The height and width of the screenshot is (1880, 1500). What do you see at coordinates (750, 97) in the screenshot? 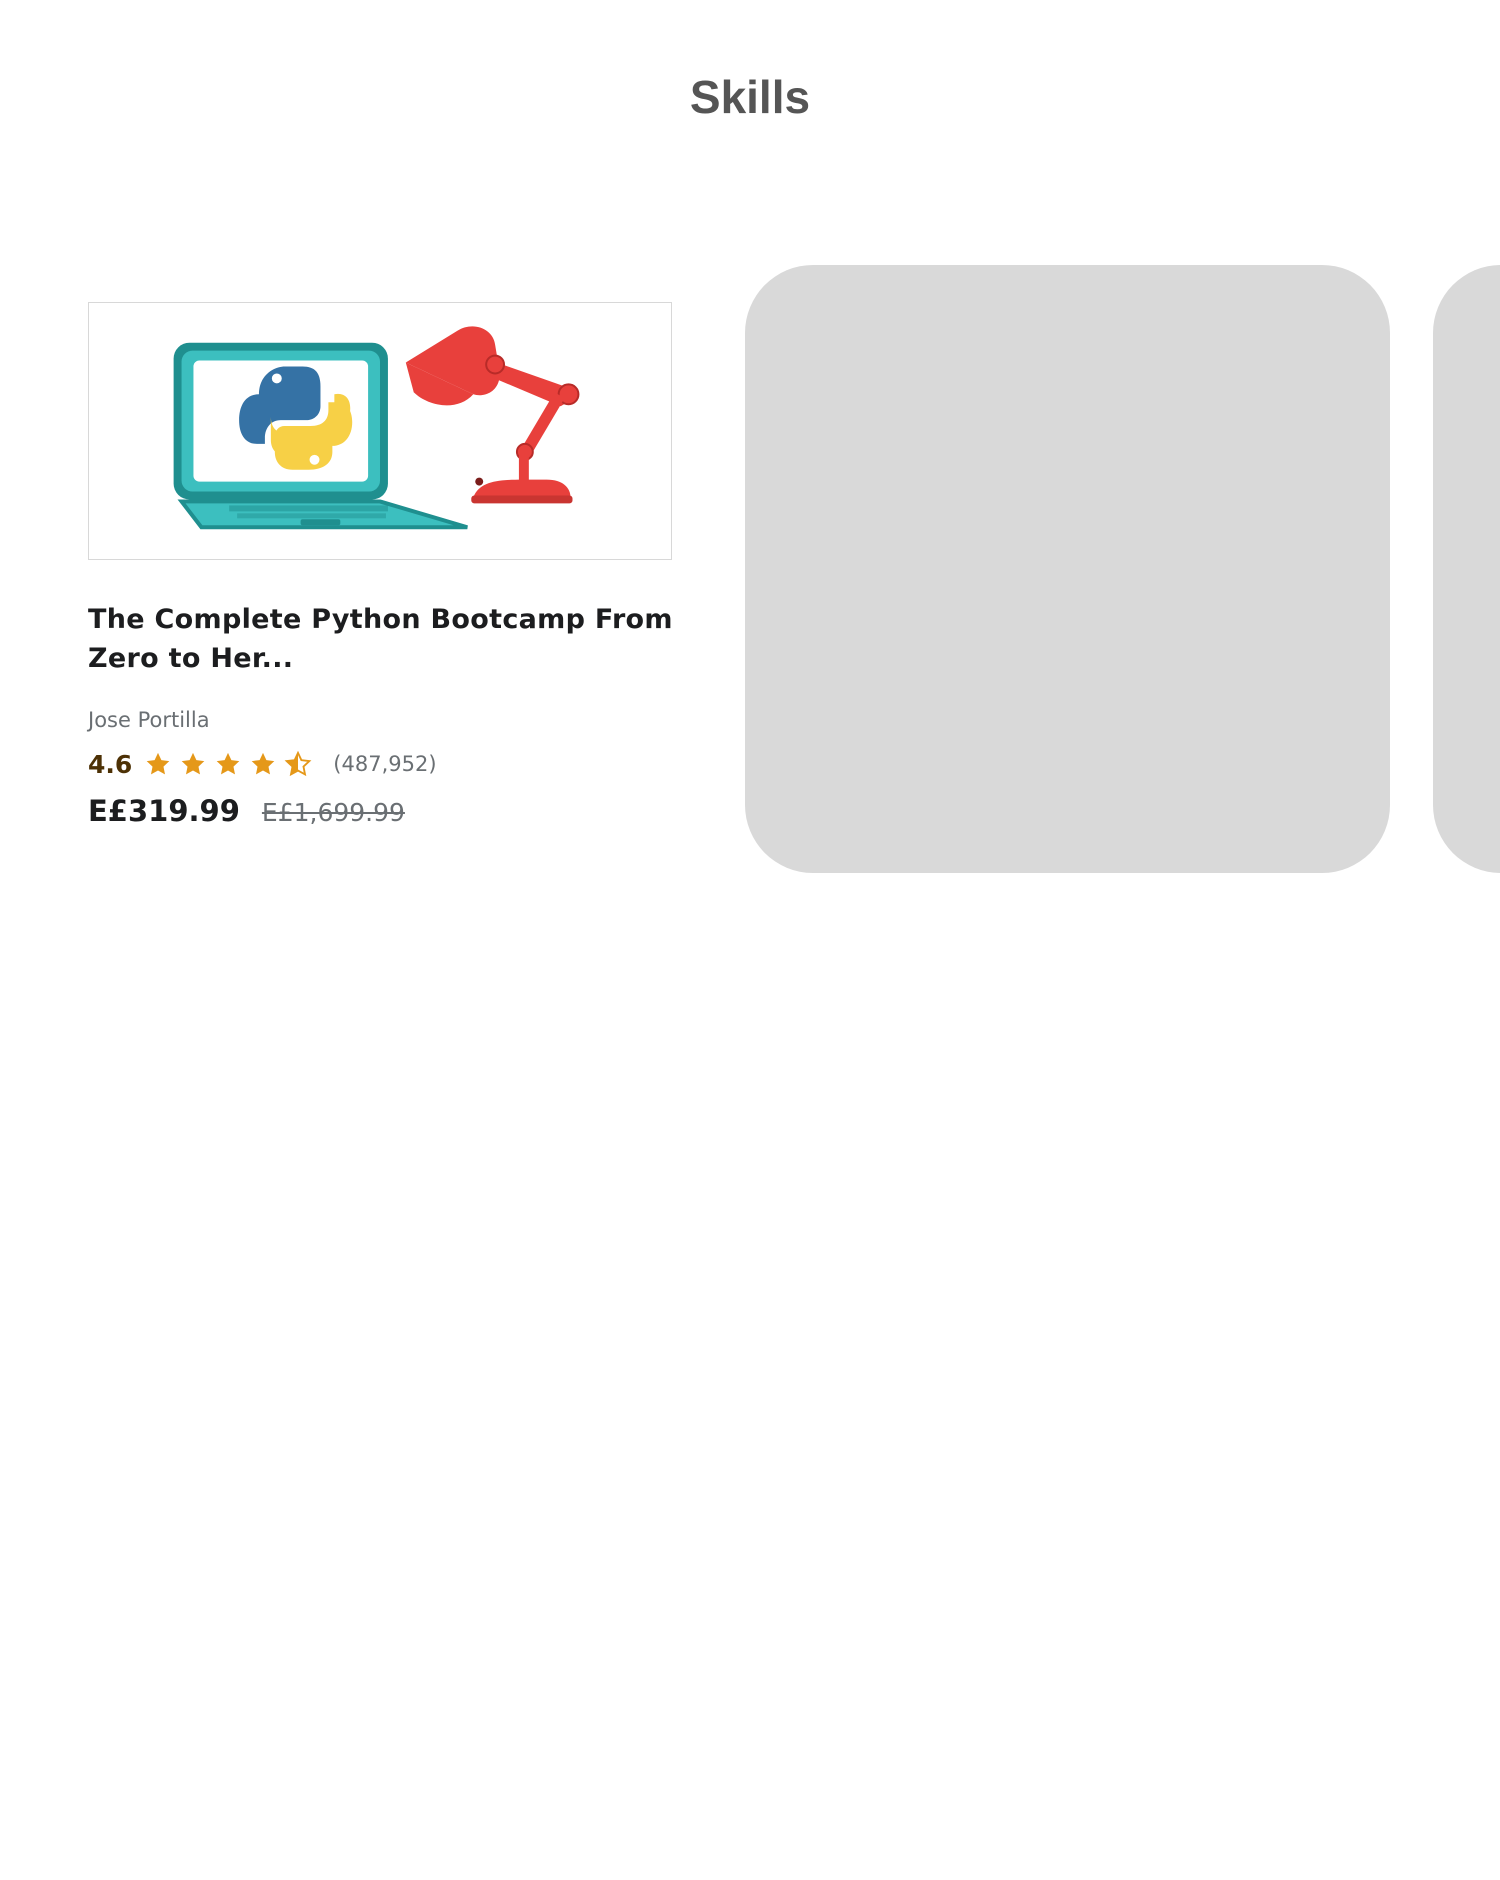
I see `page-title: Skills` at bounding box center [750, 97].